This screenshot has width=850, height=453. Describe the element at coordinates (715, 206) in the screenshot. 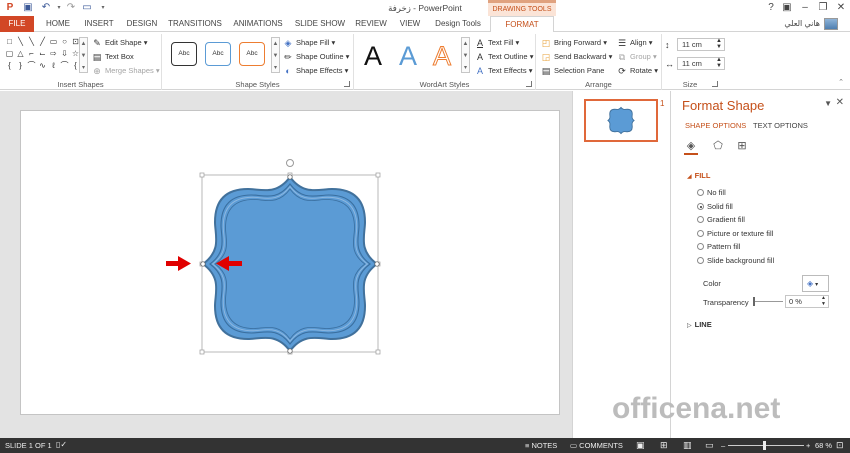

I see `fill-option-solid-fill: Solid fill` at that location.